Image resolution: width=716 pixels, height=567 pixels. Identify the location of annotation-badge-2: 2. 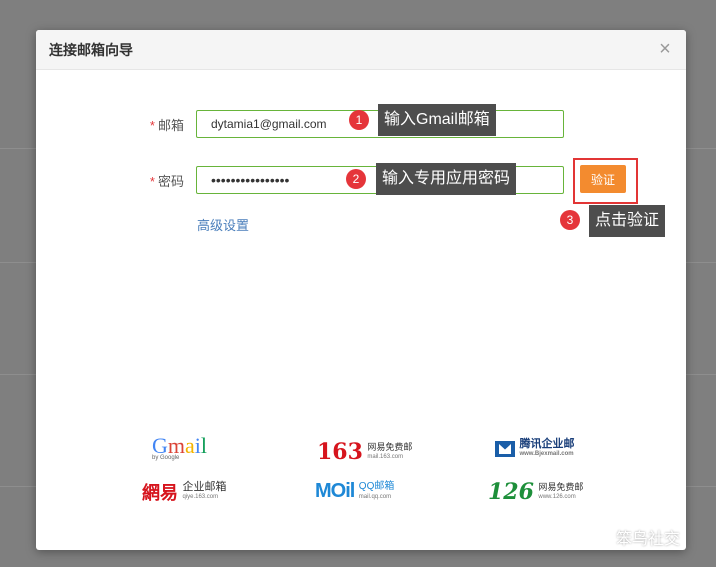
(356, 179).